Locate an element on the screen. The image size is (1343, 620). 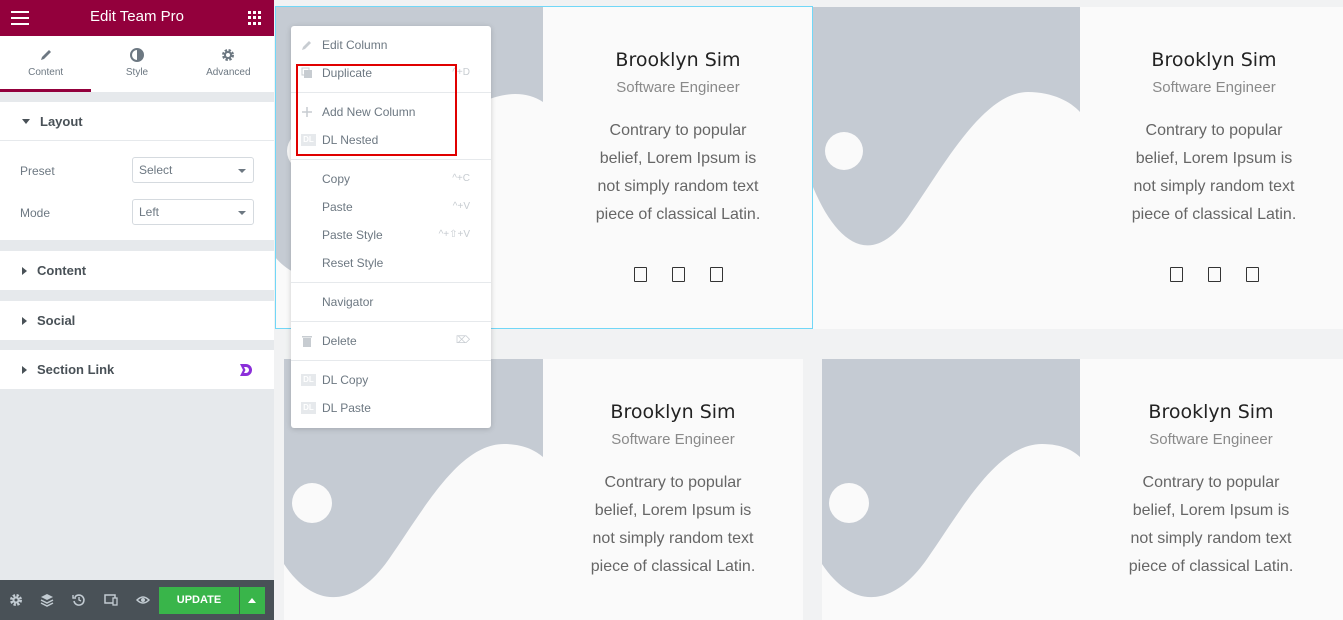
menu-item-label: Edit Column is located at coordinates (355, 45).